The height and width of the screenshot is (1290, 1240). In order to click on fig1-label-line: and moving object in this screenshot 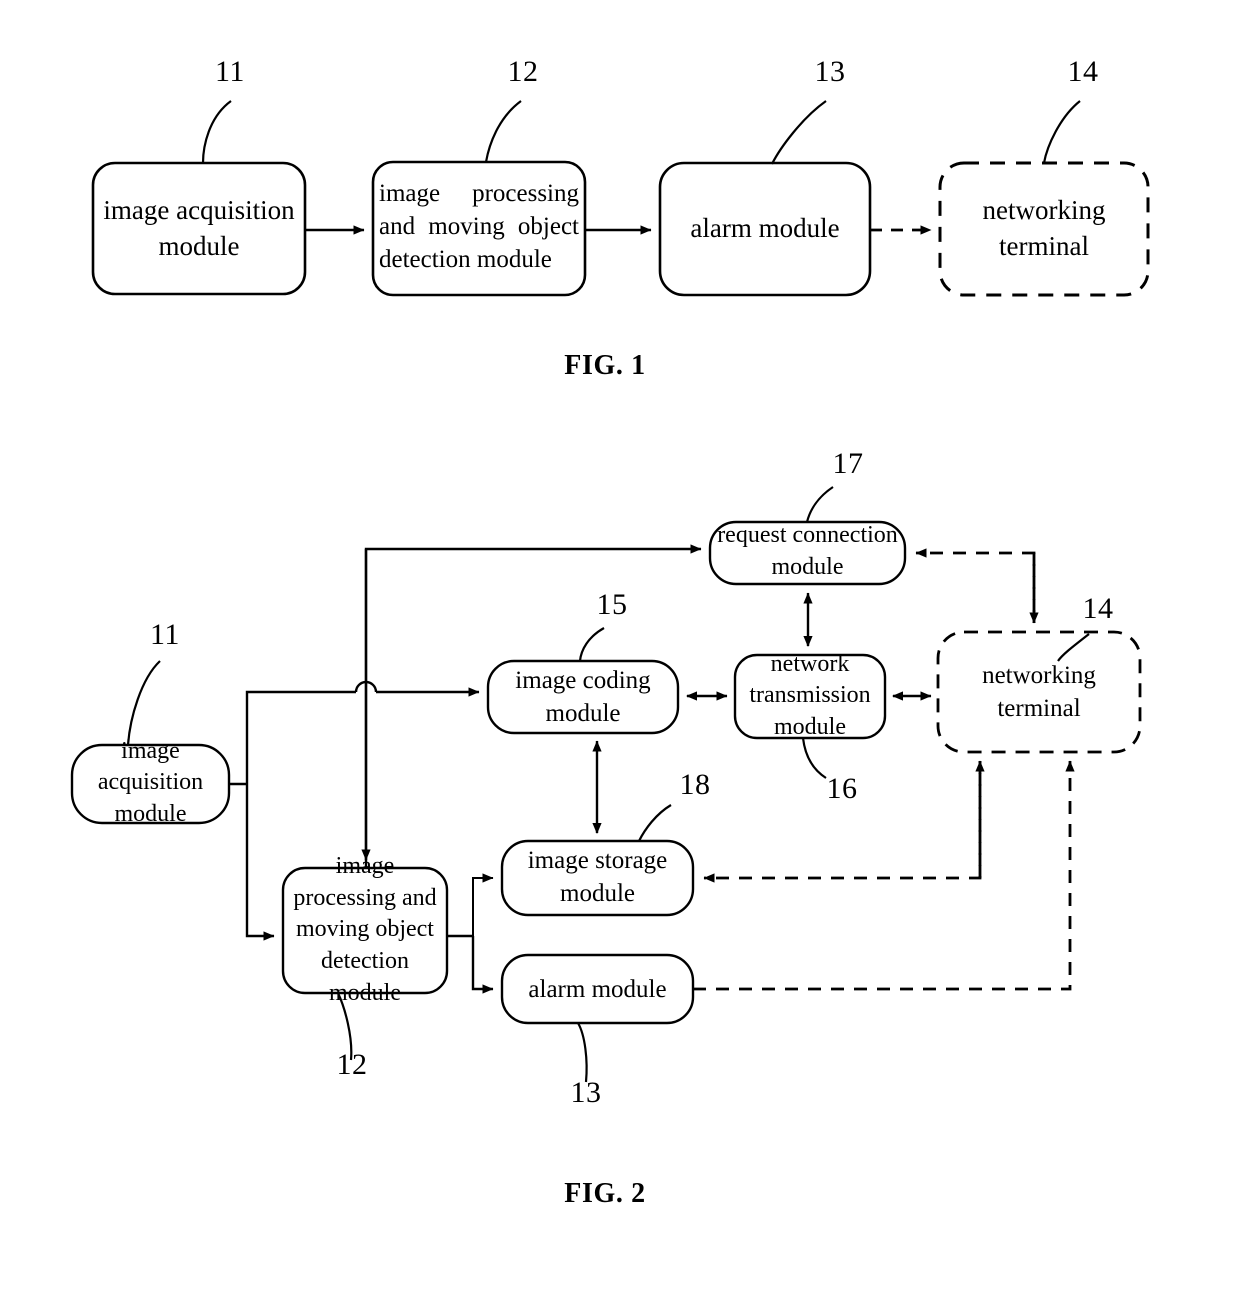, I will do `click(479, 226)`.